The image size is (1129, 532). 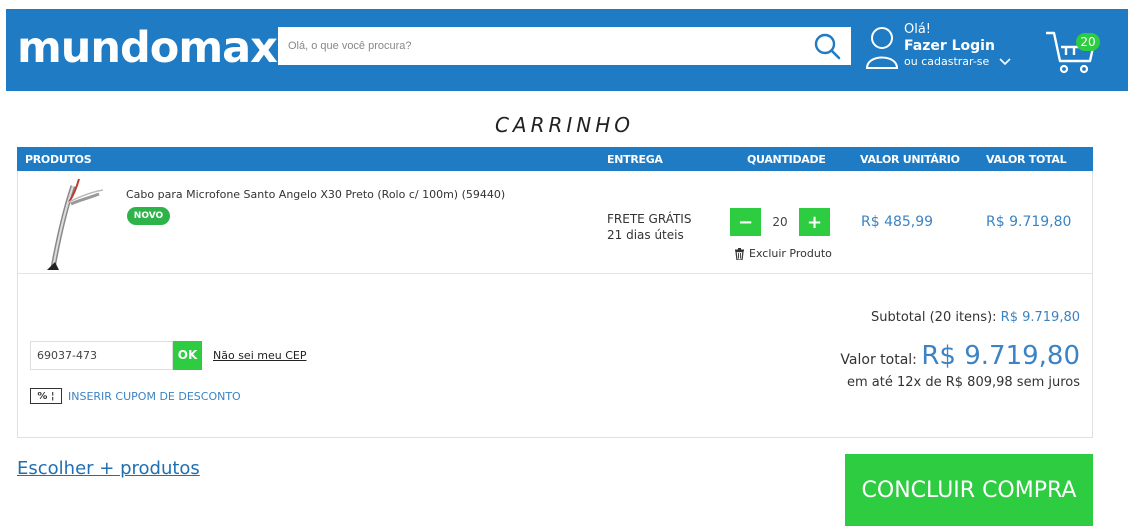 I want to click on user-icon, so click(x=882, y=48).